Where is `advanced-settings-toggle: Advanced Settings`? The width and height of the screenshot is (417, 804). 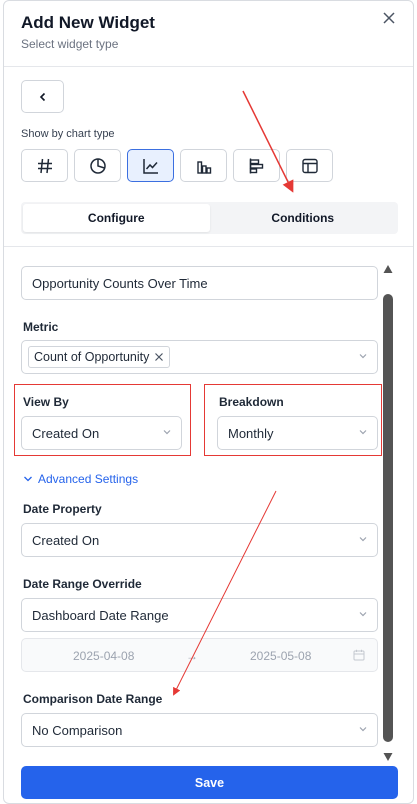
advanced-settings-toggle: Advanced Settings is located at coordinates (80, 479).